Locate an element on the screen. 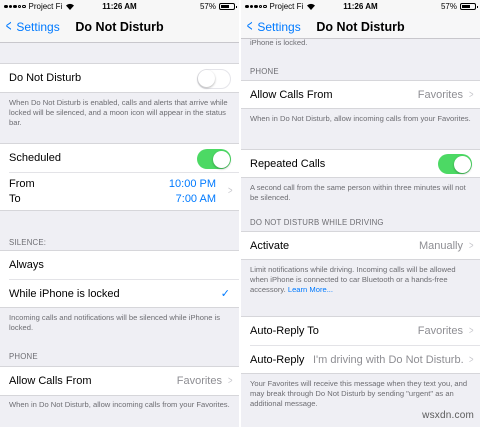  auto-reply-to-value: Favorites is located at coordinates (440, 331).